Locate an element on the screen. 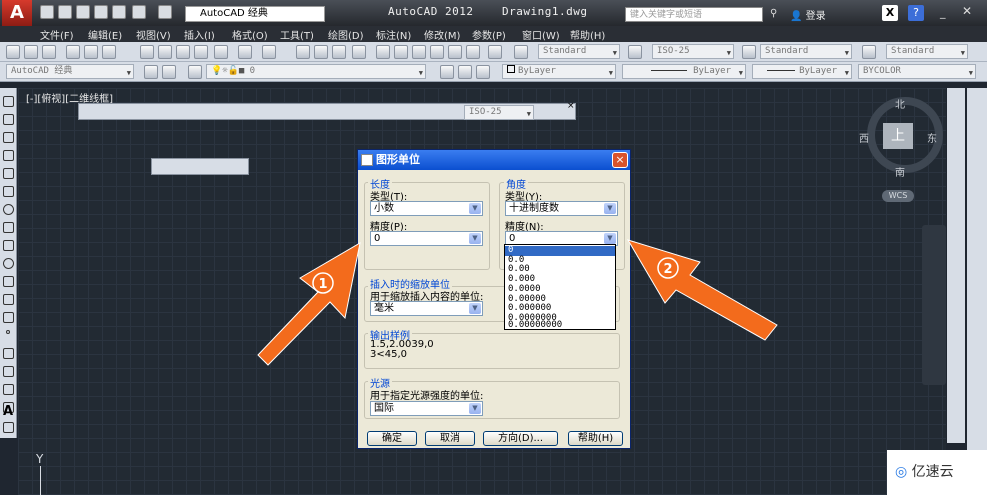 This screenshot has width=987, height=495. watermark-logo-icon: ◎ is located at coordinates (901, 472).